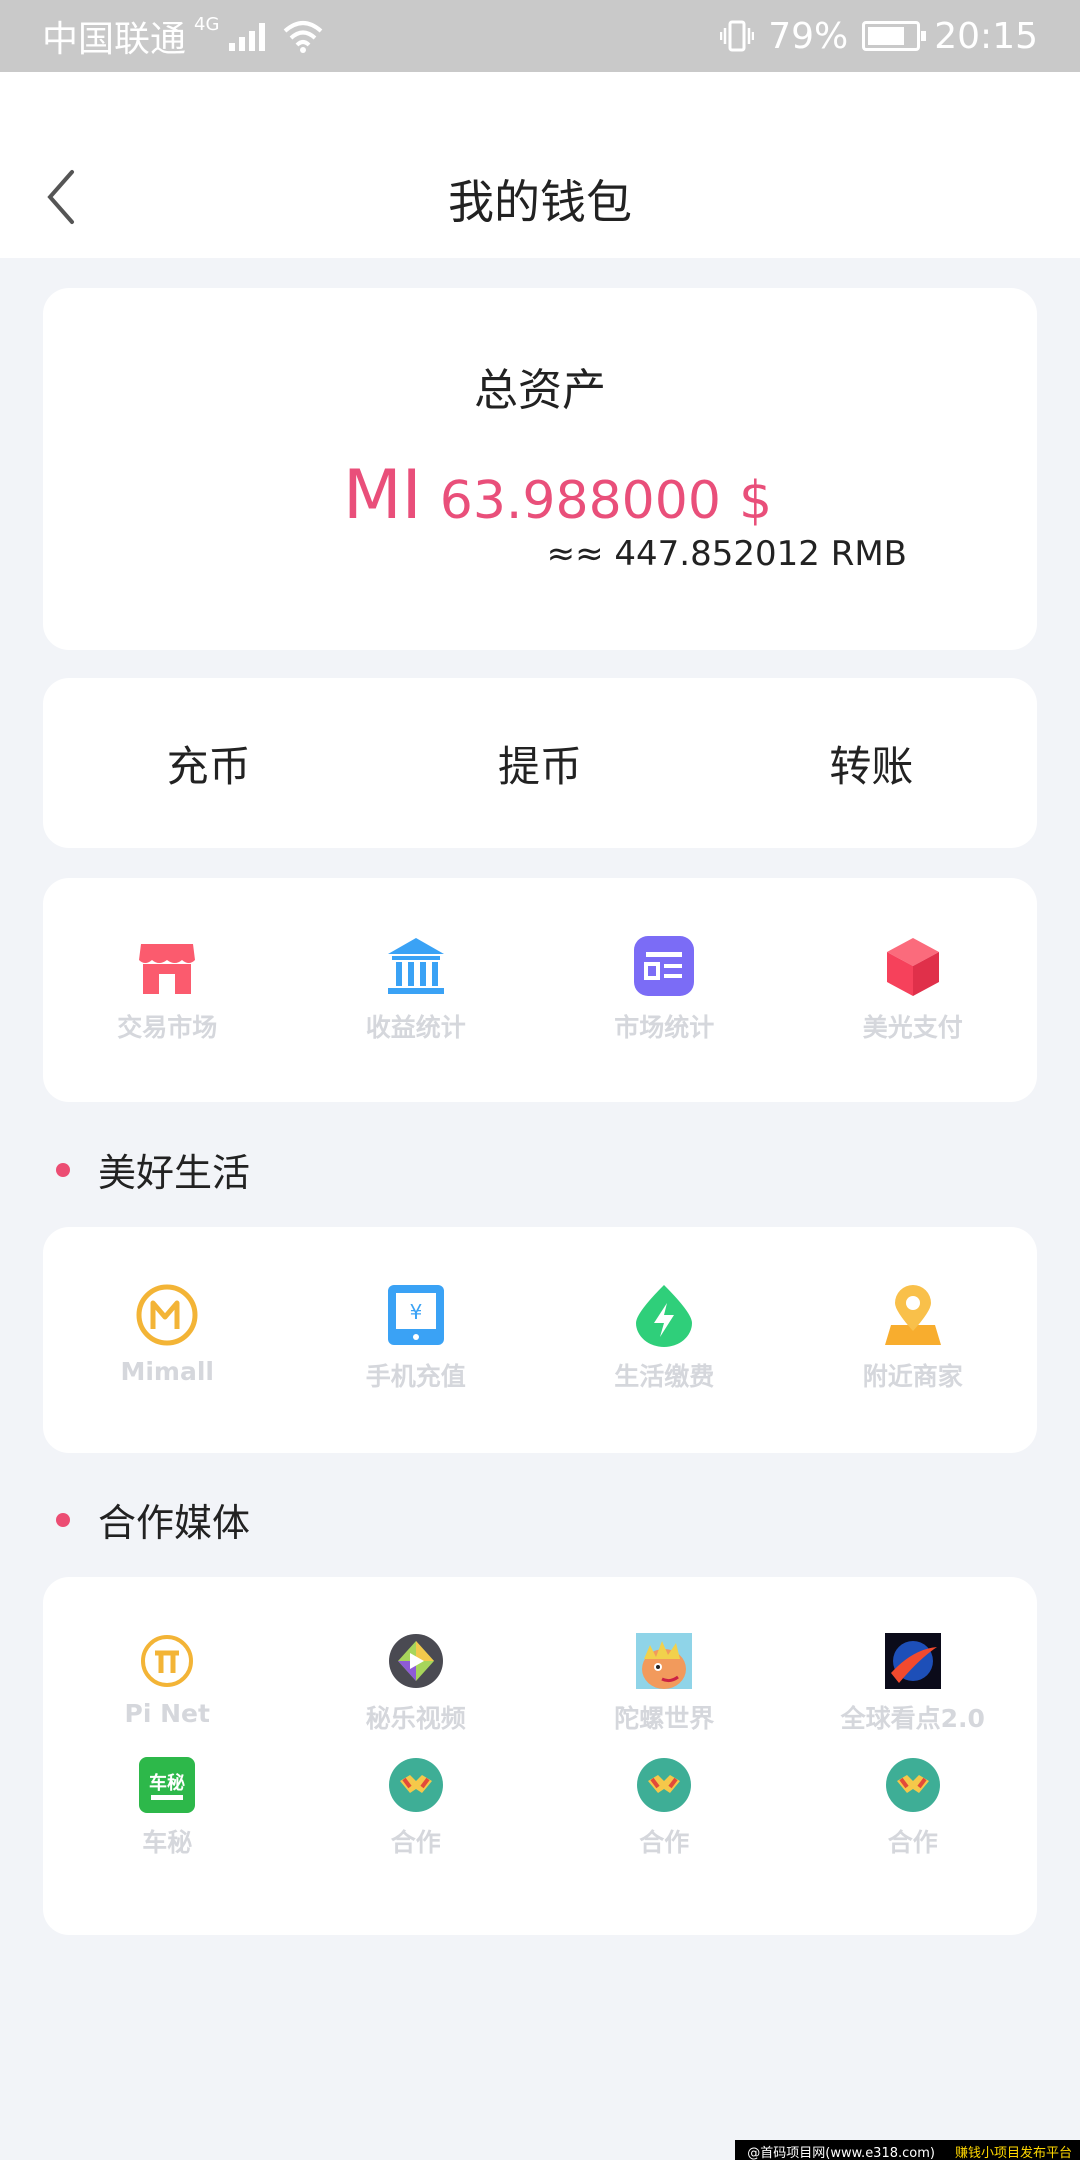 The image size is (1080, 2160). What do you see at coordinates (208, 763) in the screenshot?
I see `deposit-button: 充币` at bounding box center [208, 763].